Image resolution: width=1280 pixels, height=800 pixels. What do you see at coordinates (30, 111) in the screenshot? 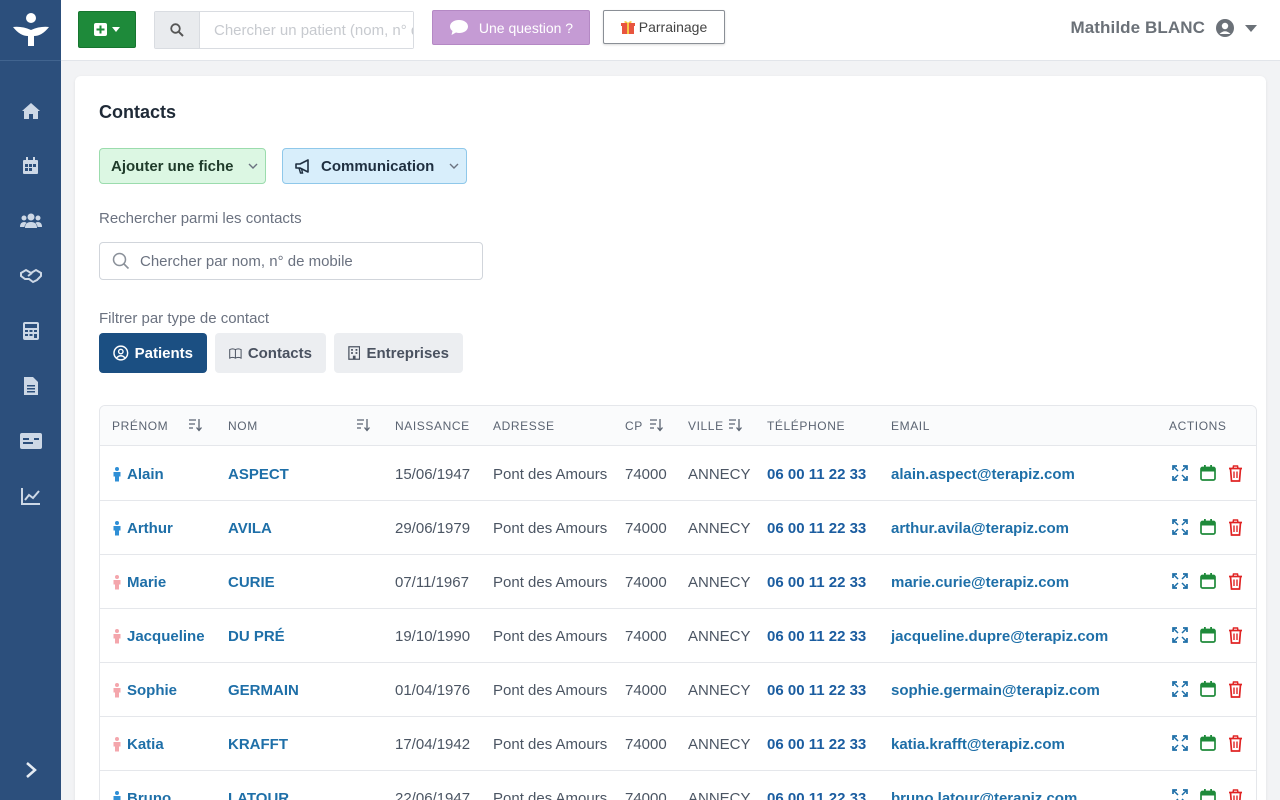
I see `sidebar-item-home` at bounding box center [30, 111].